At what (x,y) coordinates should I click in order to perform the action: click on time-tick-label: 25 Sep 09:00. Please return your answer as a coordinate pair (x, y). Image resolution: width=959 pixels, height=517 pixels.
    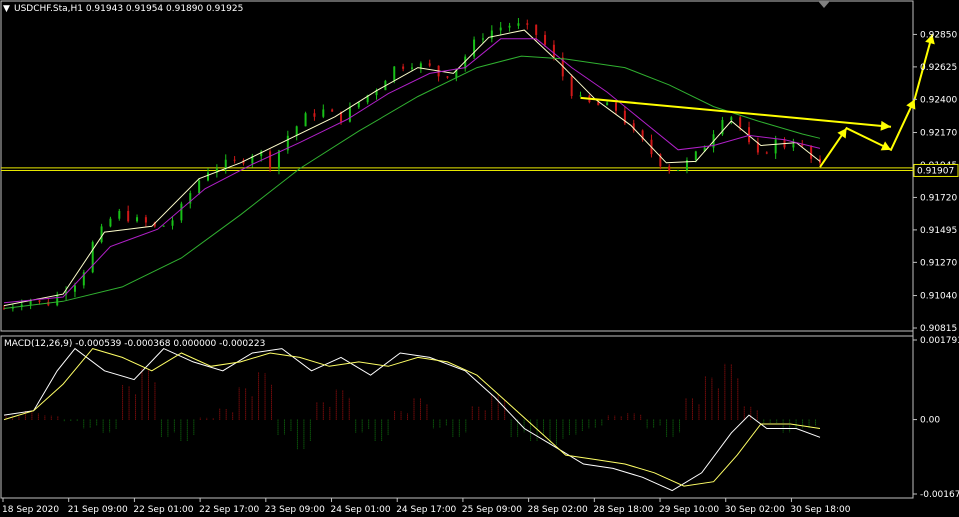
    Looking at the image, I should click on (492, 510).